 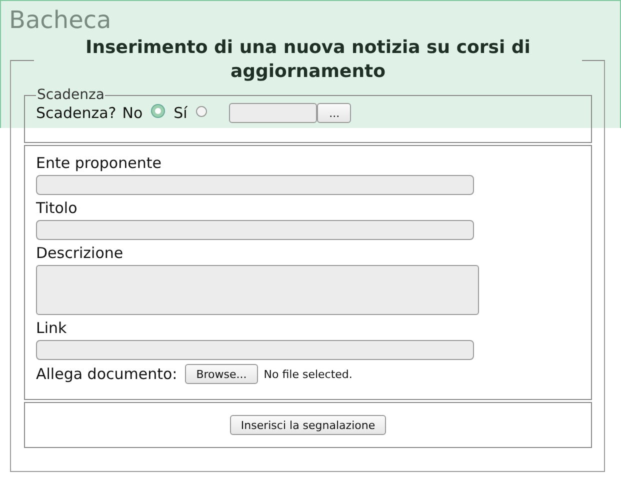 What do you see at coordinates (308, 374) in the screenshot?
I see `file-status: No file selected.` at bounding box center [308, 374].